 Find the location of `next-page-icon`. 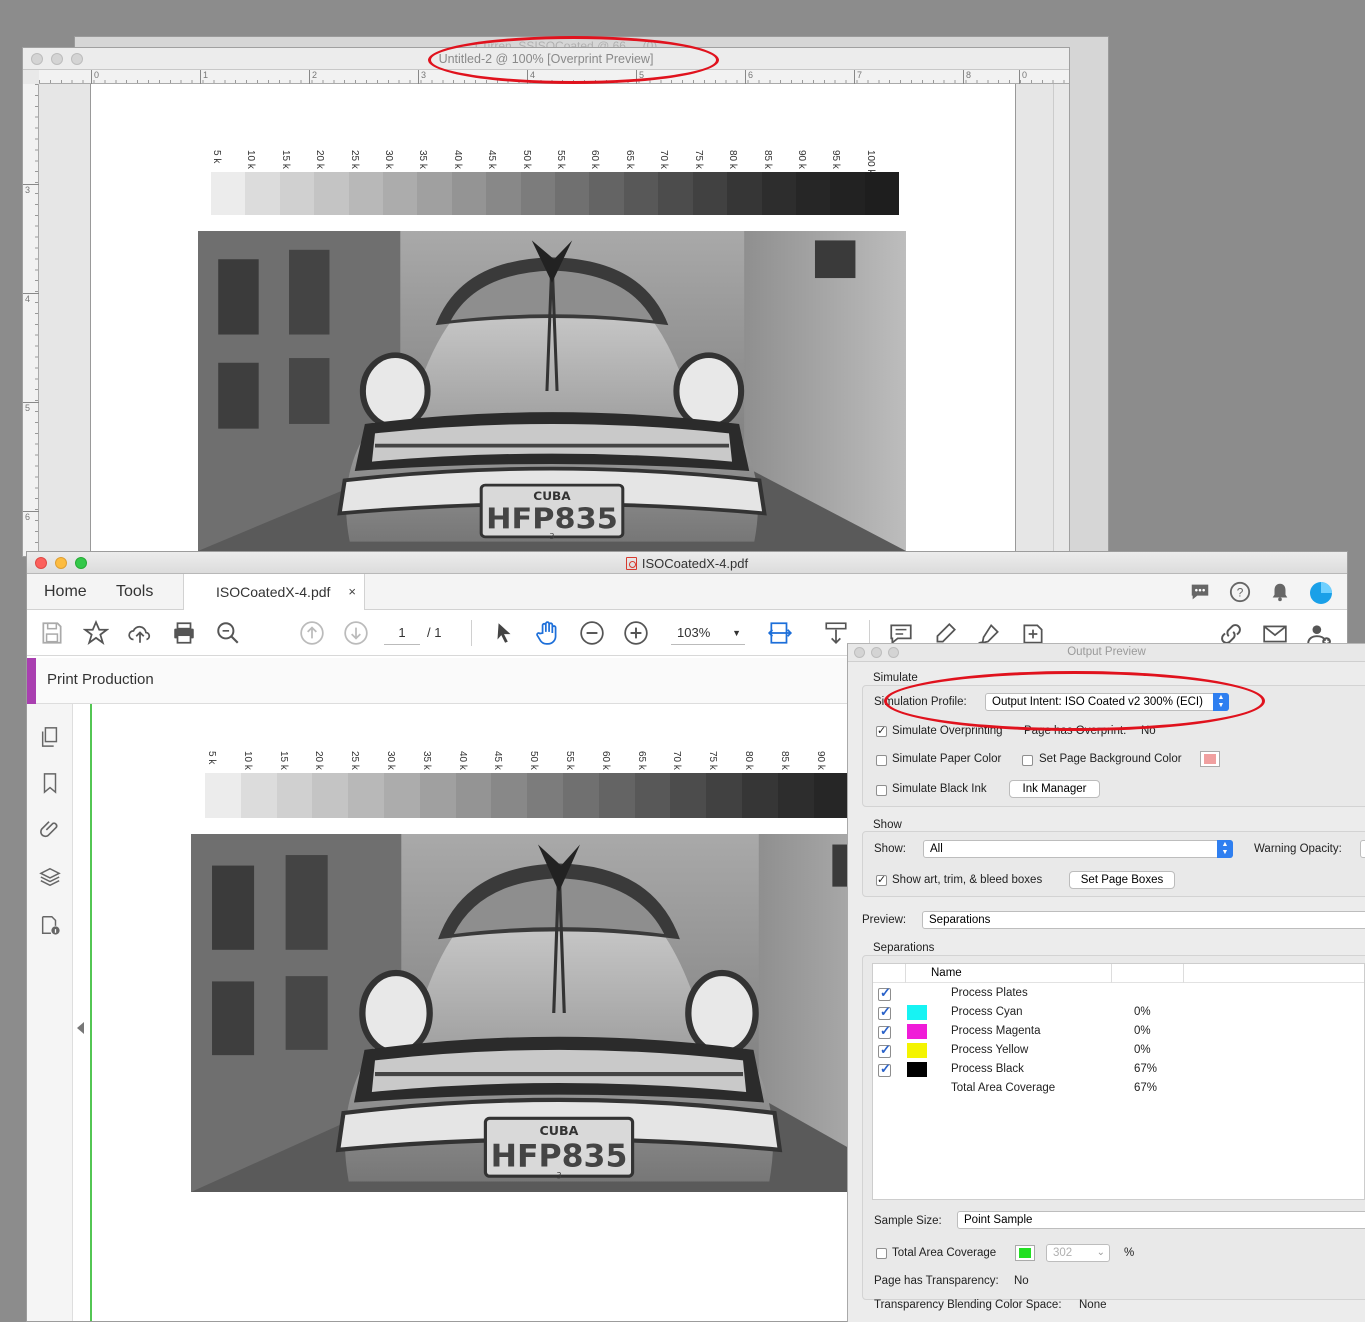

next-page-icon is located at coordinates (356, 633).